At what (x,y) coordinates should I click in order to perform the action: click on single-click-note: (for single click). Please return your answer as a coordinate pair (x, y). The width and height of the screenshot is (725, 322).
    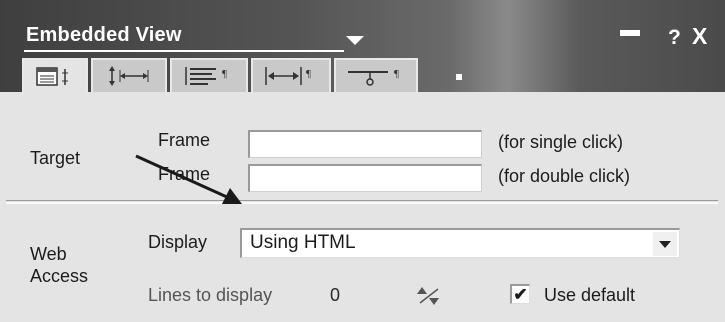
    Looking at the image, I should click on (561, 142).